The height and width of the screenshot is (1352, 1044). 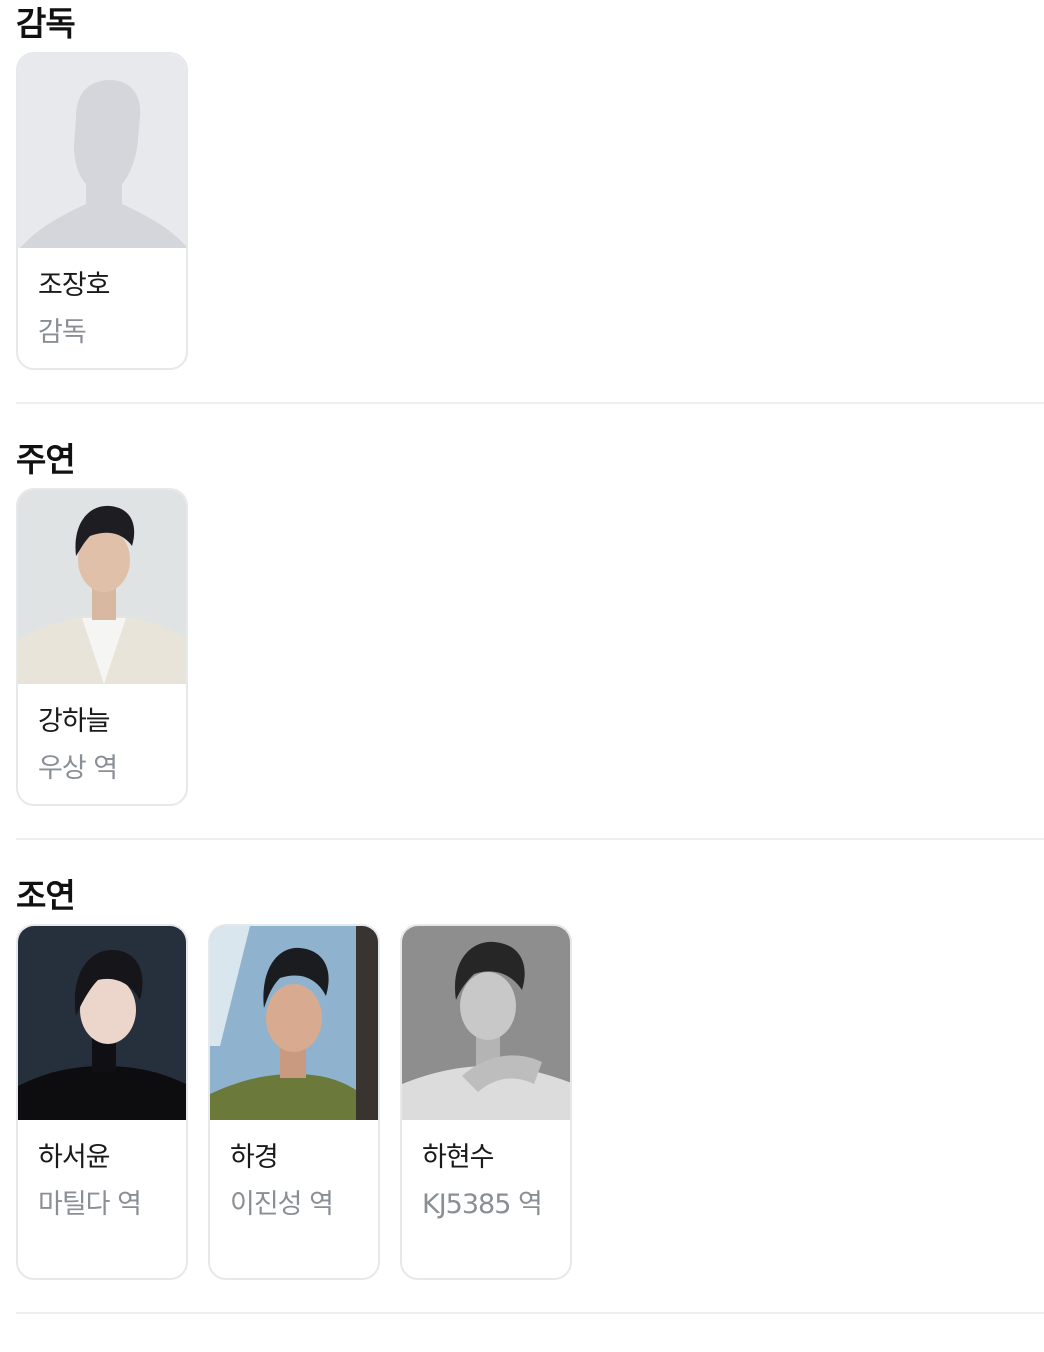 What do you see at coordinates (46, 895) in the screenshot?
I see `section-title: 조연` at bounding box center [46, 895].